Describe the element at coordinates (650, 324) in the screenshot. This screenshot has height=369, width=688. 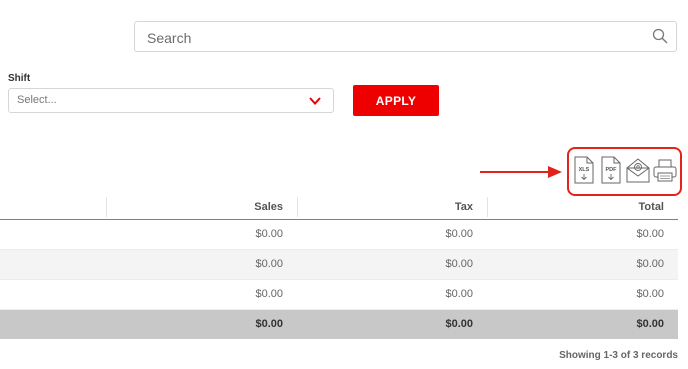
I see `total-total: $0.00` at that location.